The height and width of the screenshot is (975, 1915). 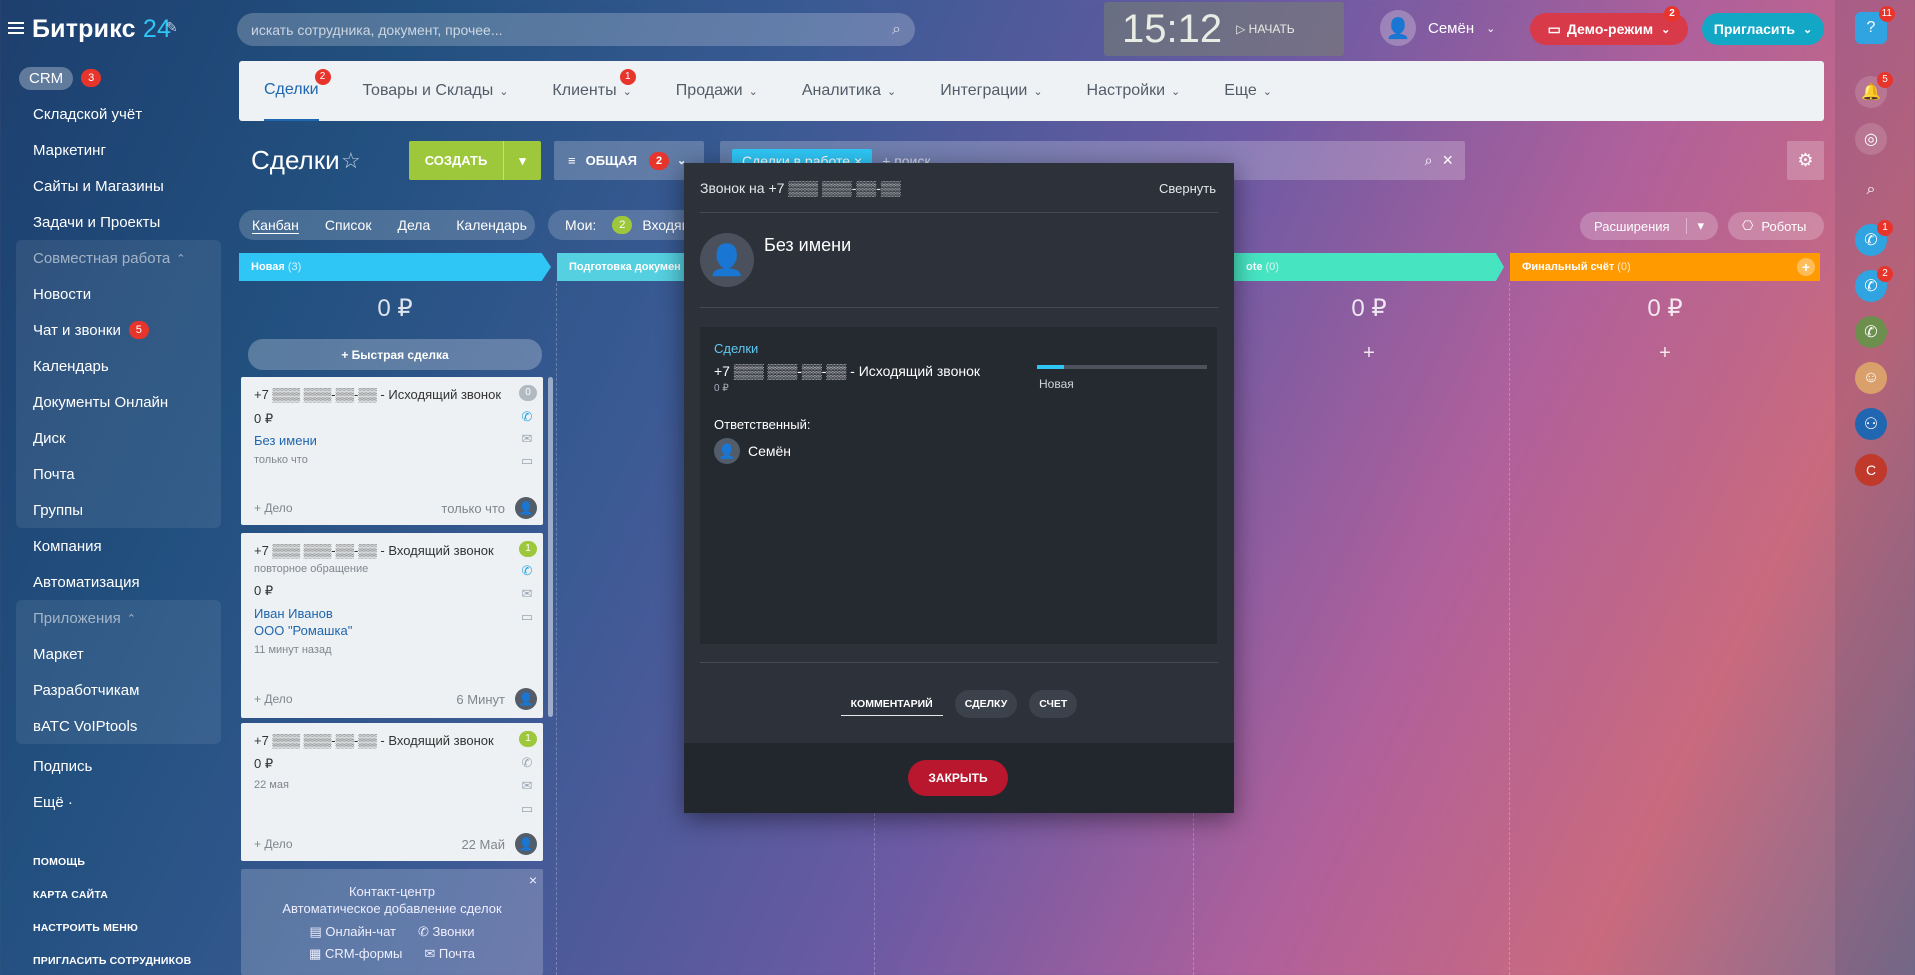 I want to click on tab-sales: Продажи ⌄, so click(x=717, y=91).